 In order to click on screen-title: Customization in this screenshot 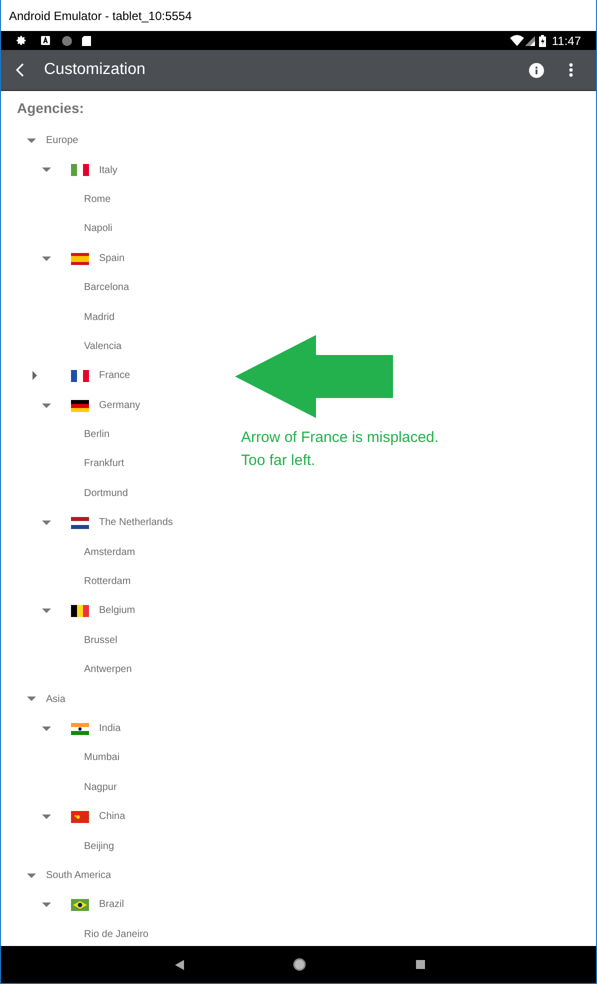, I will do `click(95, 70)`.